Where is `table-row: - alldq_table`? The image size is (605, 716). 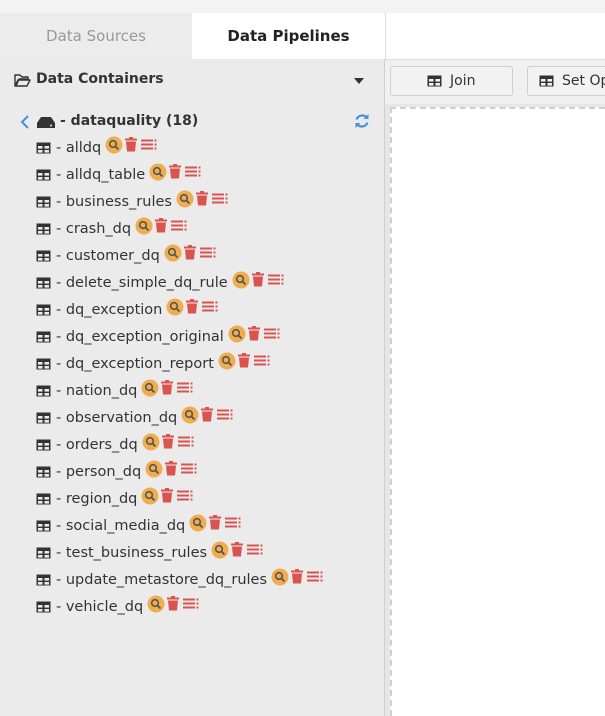 table-row: - alldq_table is located at coordinates (179, 174).